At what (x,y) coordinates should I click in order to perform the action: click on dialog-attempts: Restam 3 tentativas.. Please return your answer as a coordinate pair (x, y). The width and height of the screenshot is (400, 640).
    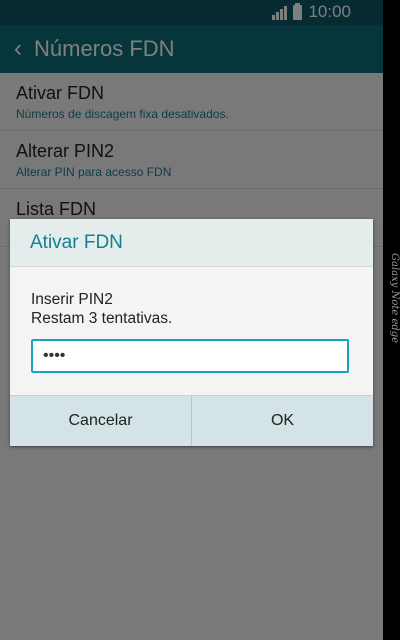
    Looking at the image, I should click on (102, 318).